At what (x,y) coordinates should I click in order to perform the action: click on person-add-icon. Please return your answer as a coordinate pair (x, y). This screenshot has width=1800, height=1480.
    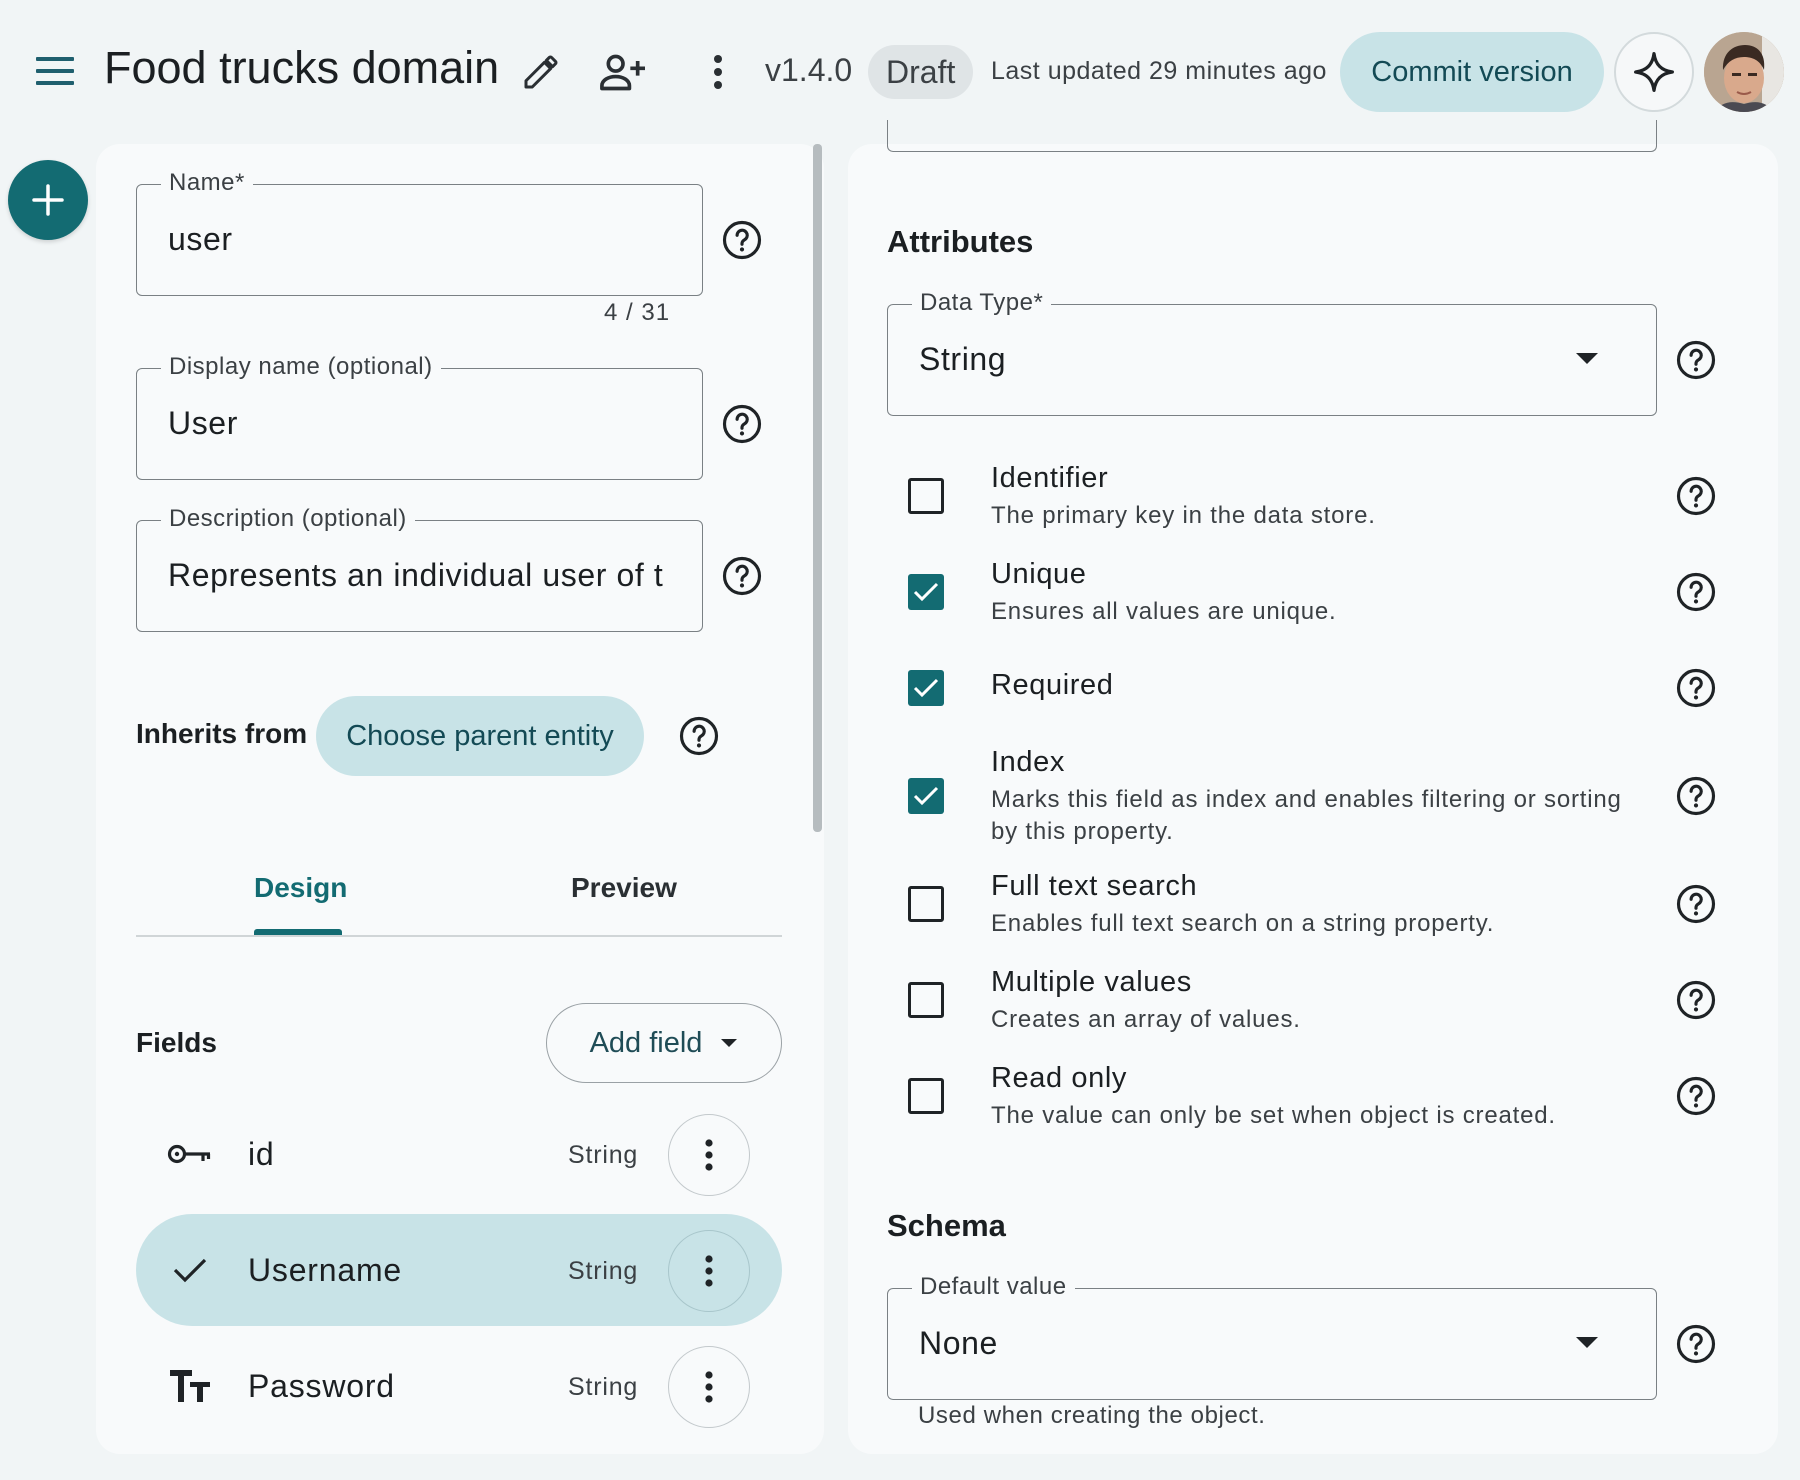
    Looking at the image, I should click on (622, 72).